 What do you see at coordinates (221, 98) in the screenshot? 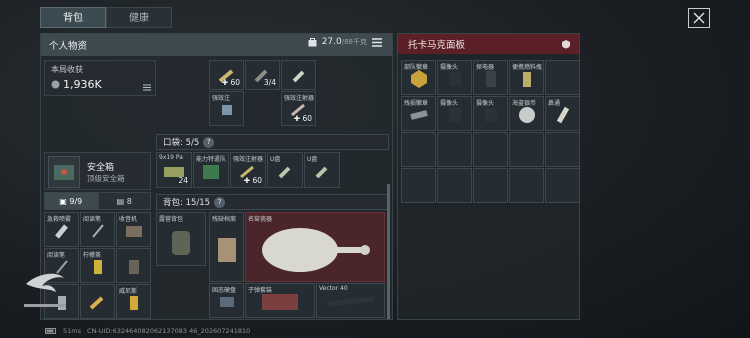
I see `item-label: 强效注` at bounding box center [221, 98].